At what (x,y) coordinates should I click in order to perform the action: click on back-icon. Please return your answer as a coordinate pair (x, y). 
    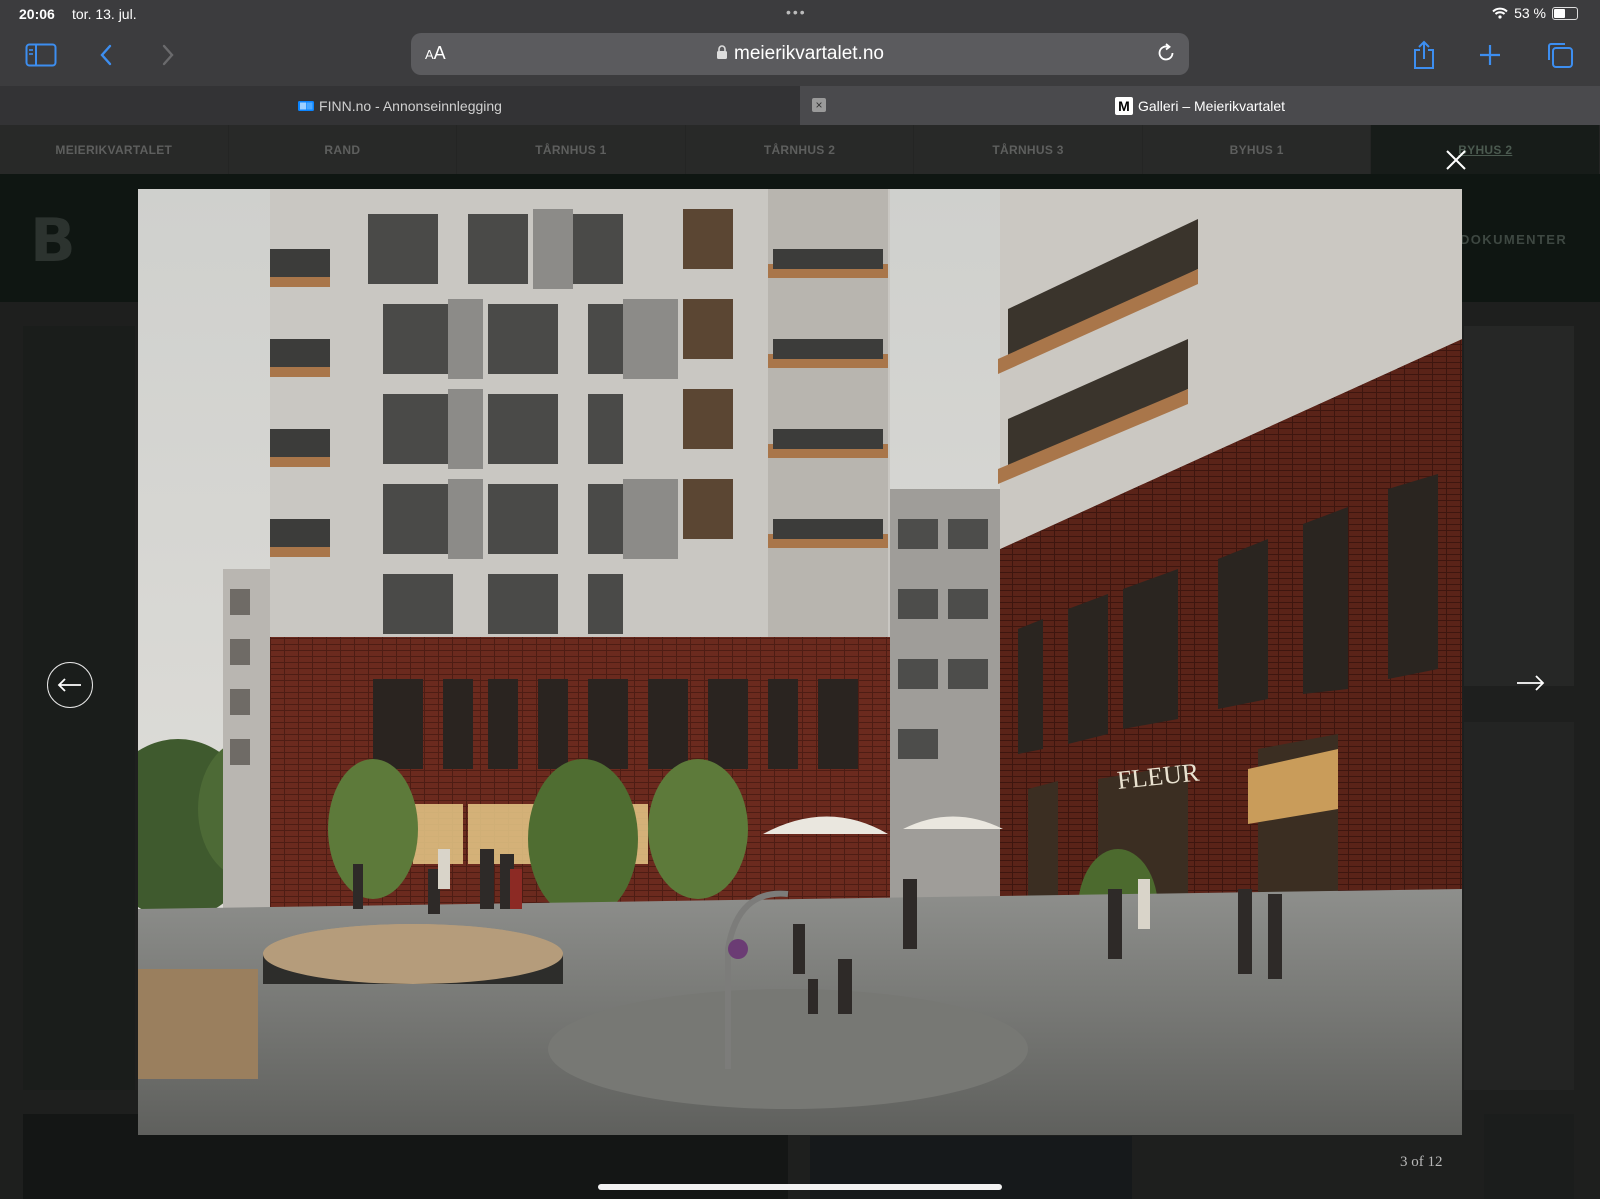
    Looking at the image, I should click on (106, 55).